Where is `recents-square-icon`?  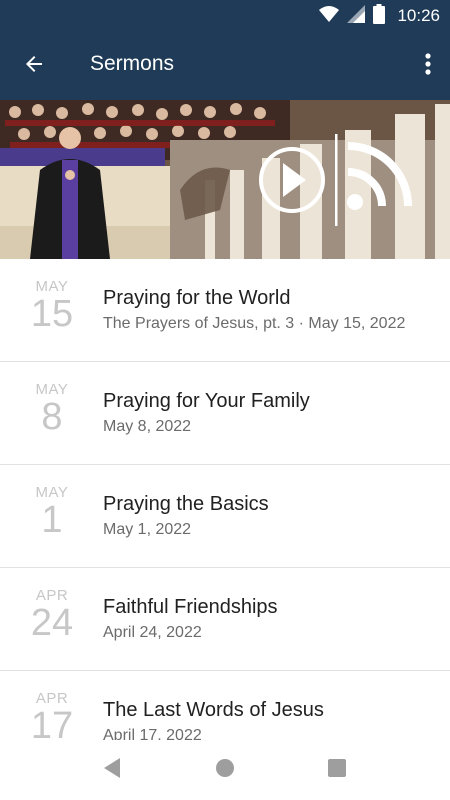
recents-square-icon is located at coordinates (337, 770).